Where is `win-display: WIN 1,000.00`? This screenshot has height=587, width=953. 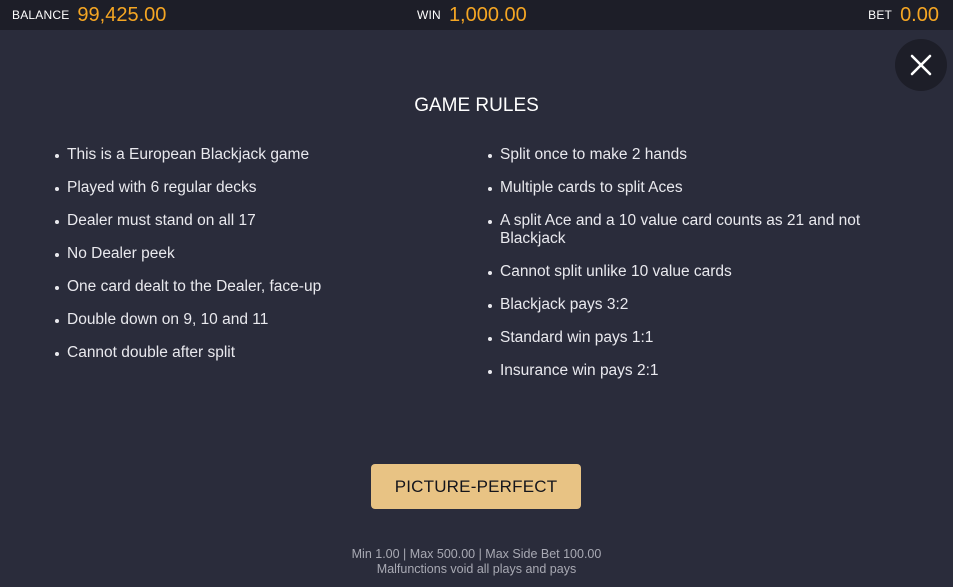 win-display: WIN 1,000.00 is located at coordinates (472, 15).